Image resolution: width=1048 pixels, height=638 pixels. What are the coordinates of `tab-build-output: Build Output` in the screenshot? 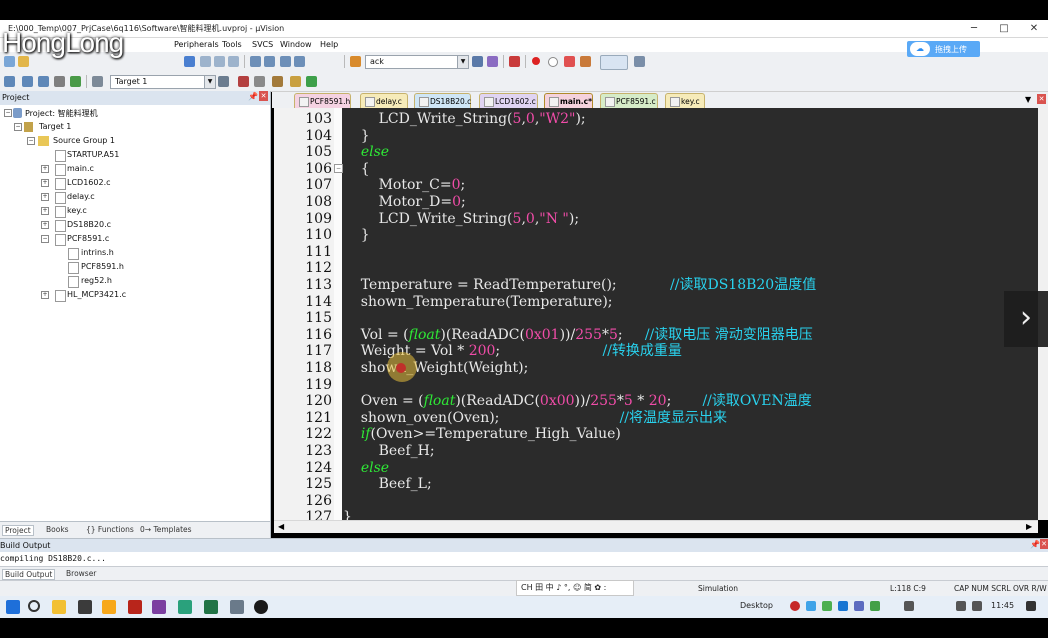 It's located at (29, 574).